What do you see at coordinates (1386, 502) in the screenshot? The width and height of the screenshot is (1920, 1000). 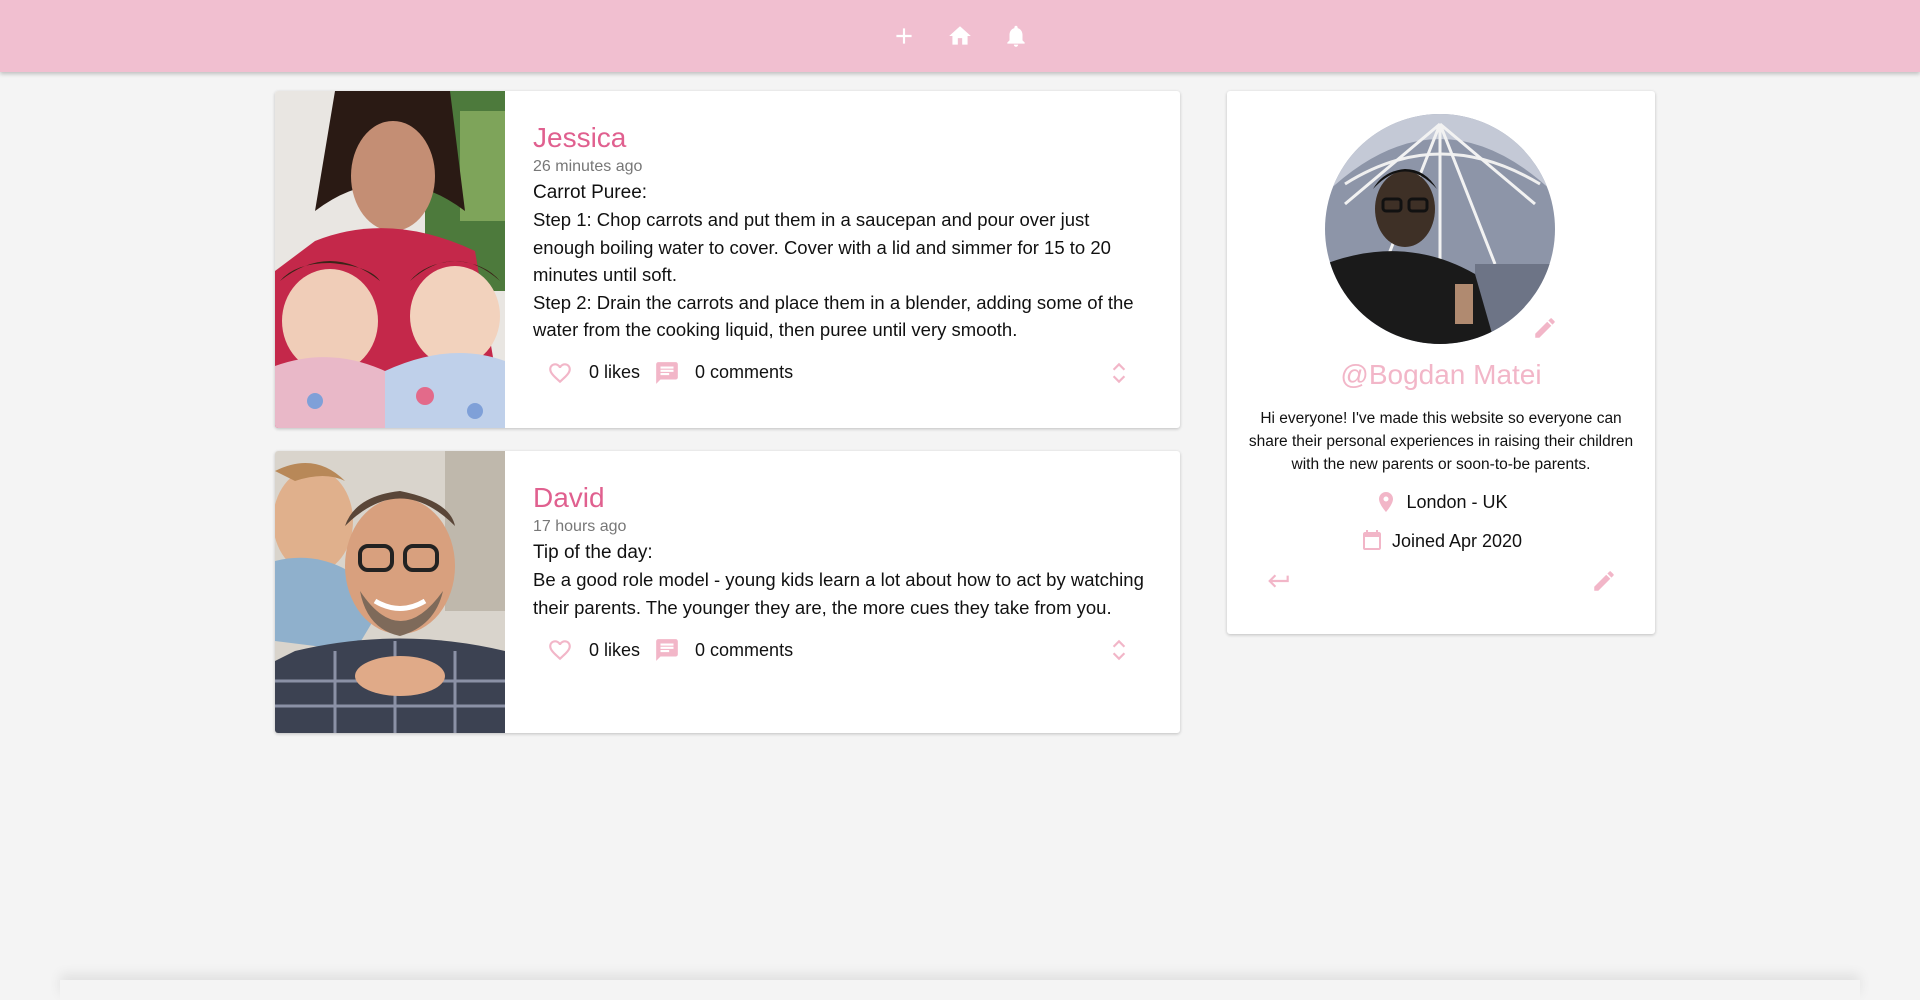 I see `location-pin-icon` at bounding box center [1386, 502].